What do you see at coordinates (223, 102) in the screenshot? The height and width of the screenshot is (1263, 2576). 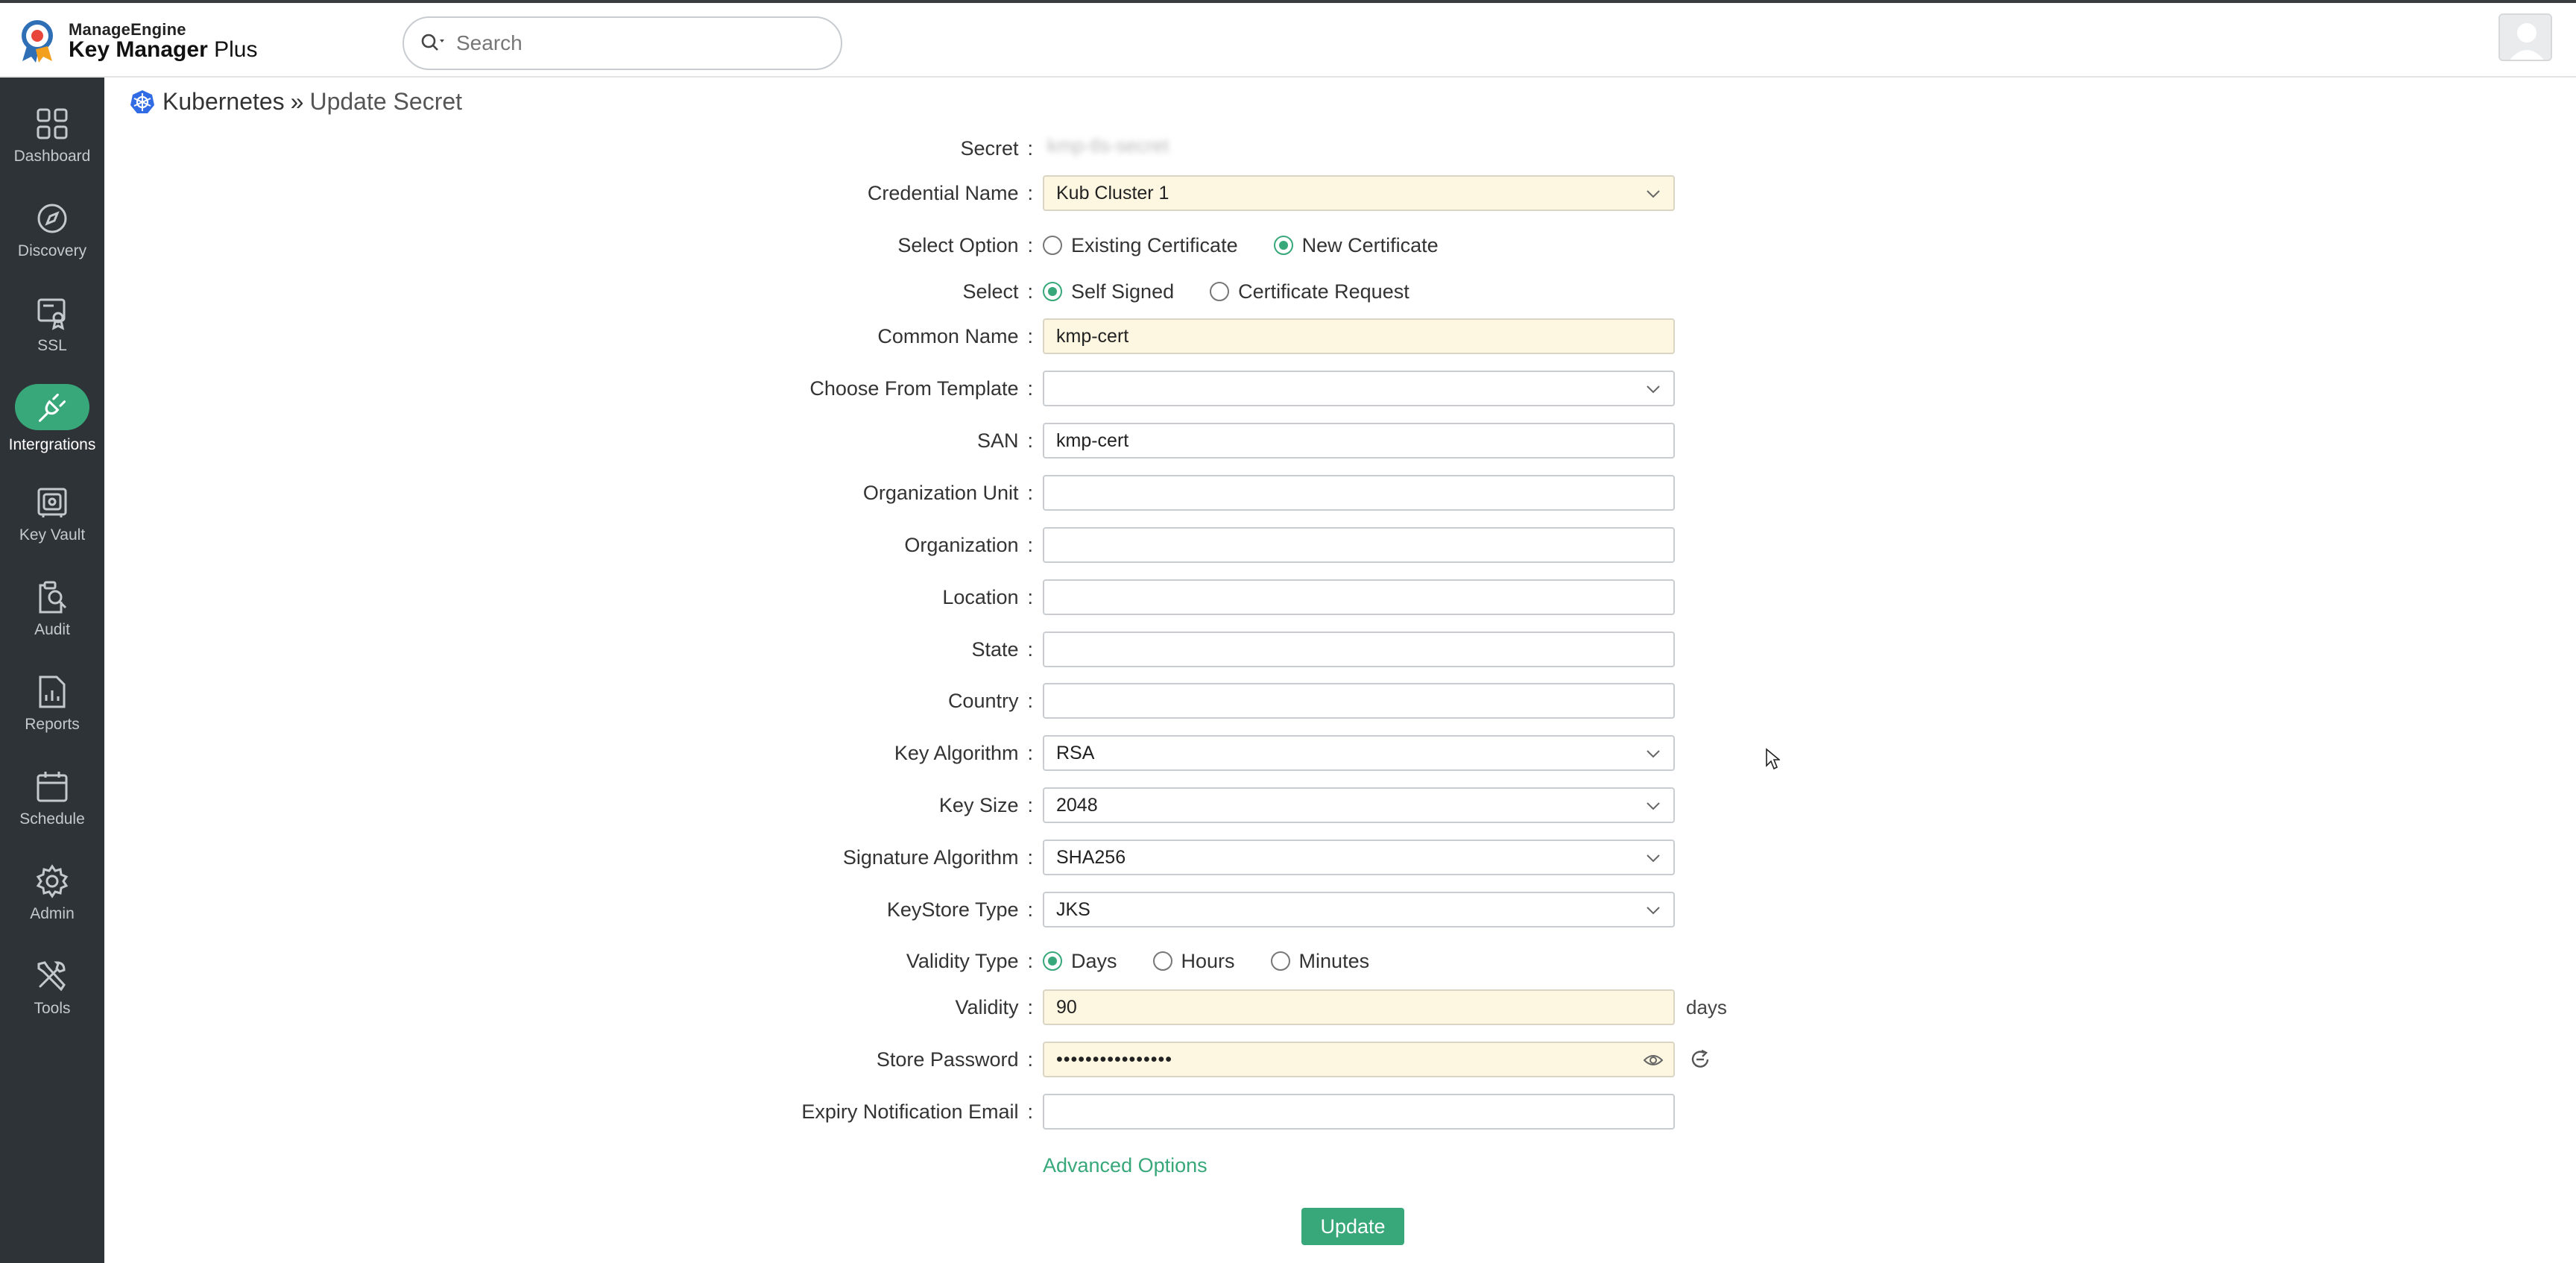 I see `breadcrumb-parent: Kubernetes` at bounding box center [223, 102].